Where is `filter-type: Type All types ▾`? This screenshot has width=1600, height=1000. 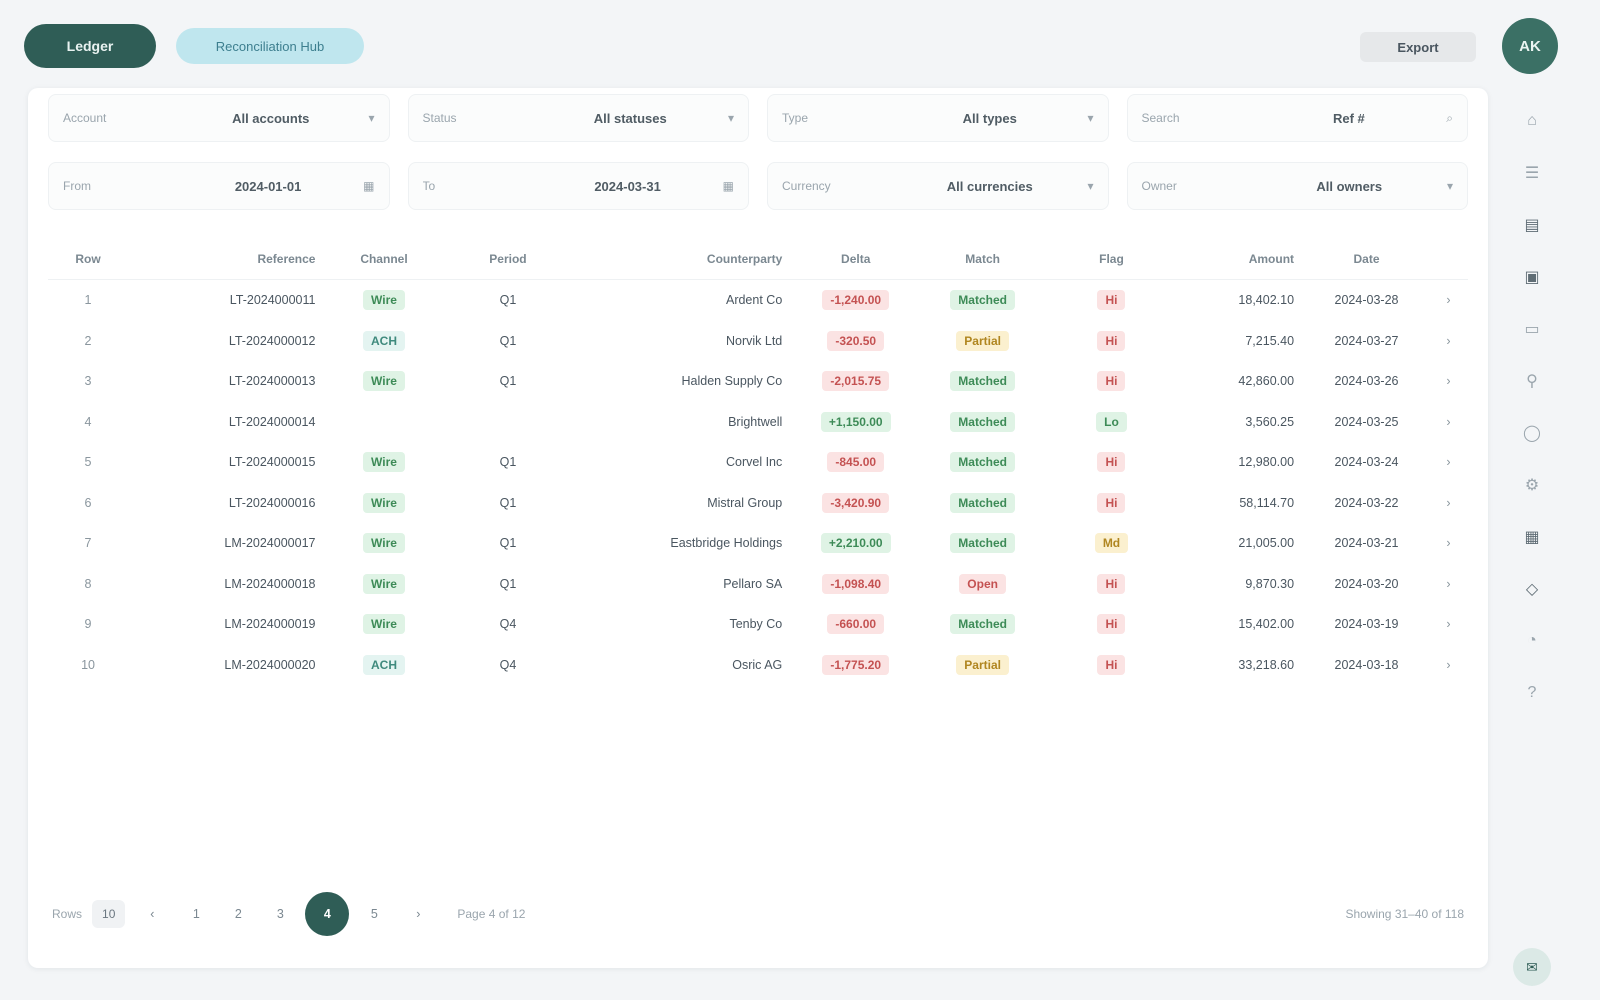
filter-type: Type All types ▾ is located at coordinates (938, 118).